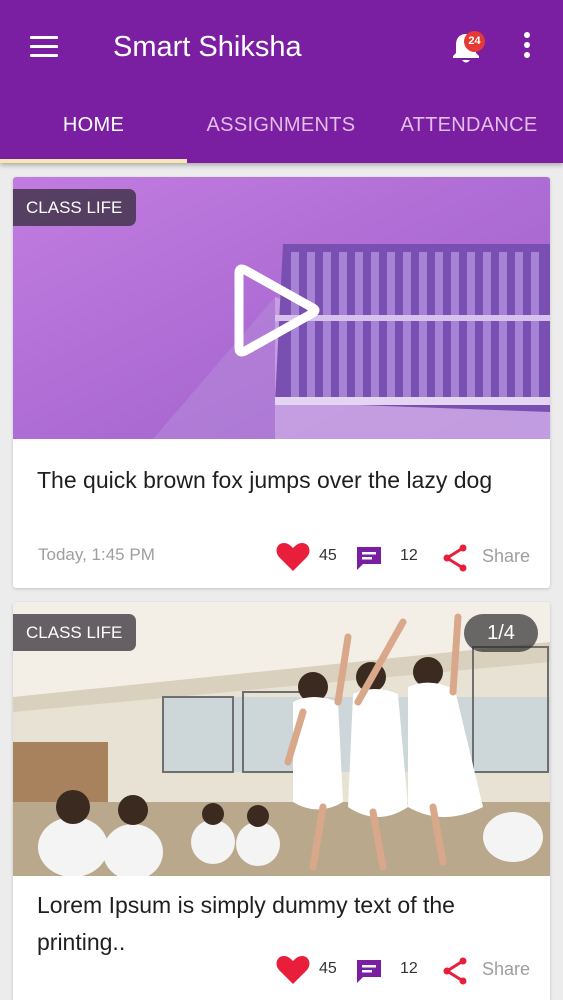 Image resolution: width=563 pixels, height=1000 pixels. I want to click on tab-home: HOME, so click(93, 125).